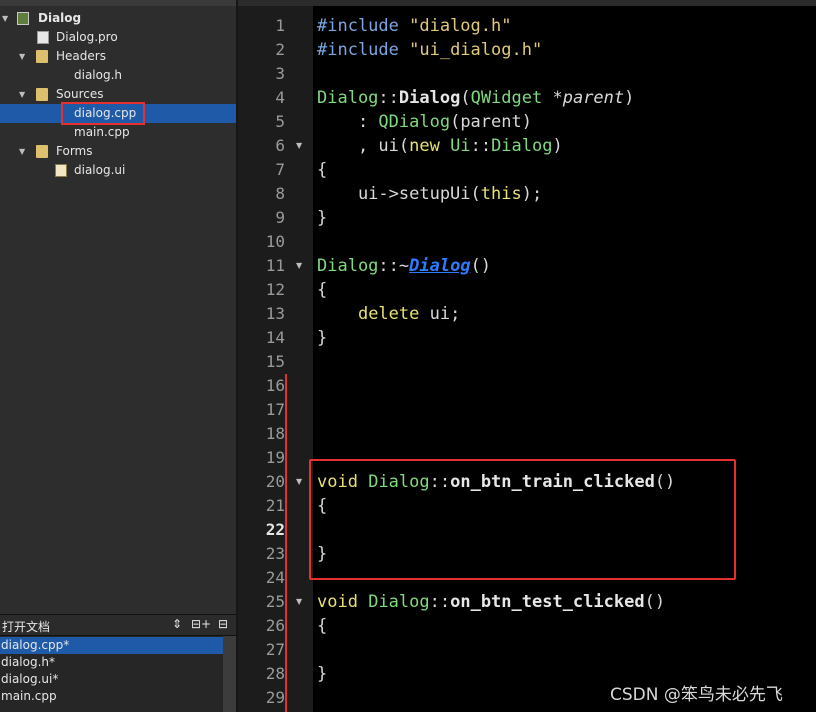 This screenshot has width=816, height=712. I want to click on code-line: #include "ui_dialog.h", so click(429, 50).